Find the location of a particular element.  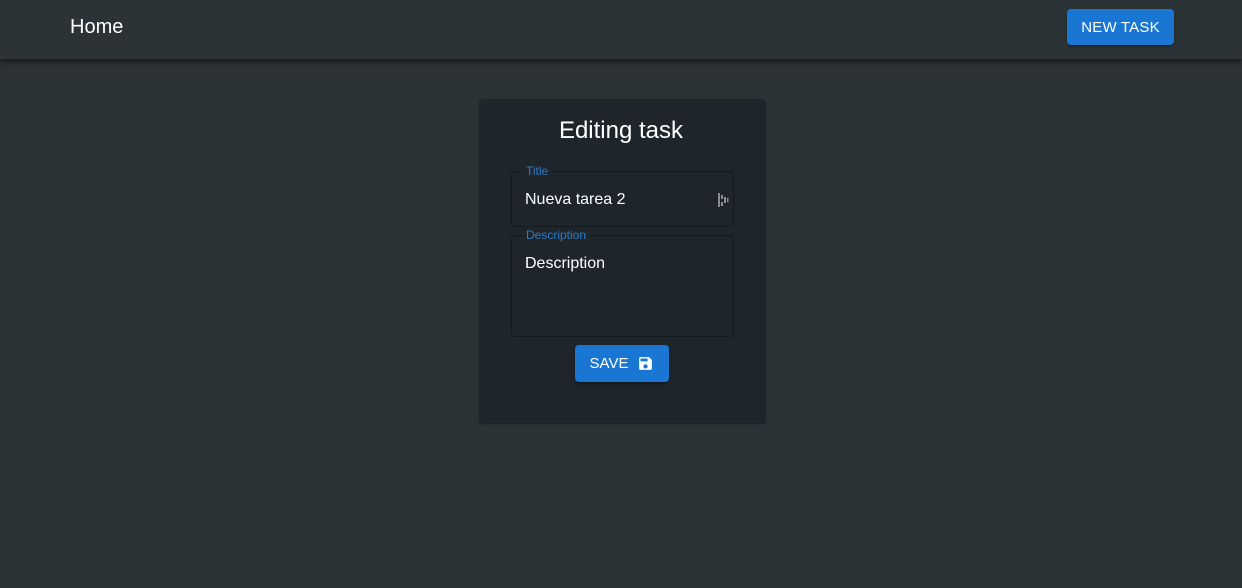

description-field: Description is located at coordinates (622, 282).